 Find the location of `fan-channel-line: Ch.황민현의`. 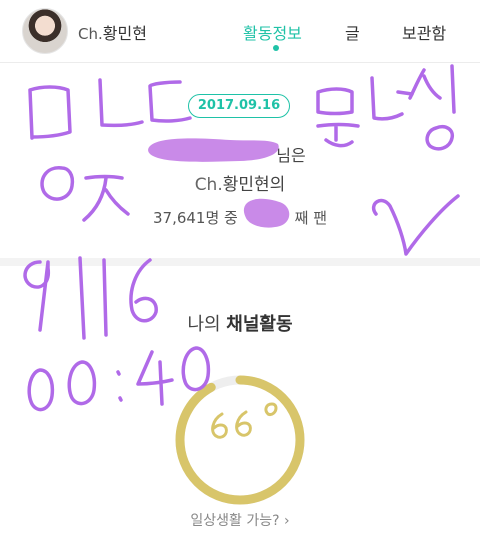

fan-channel-line: Ch.황민현의 is located at coordinates (240, 182).